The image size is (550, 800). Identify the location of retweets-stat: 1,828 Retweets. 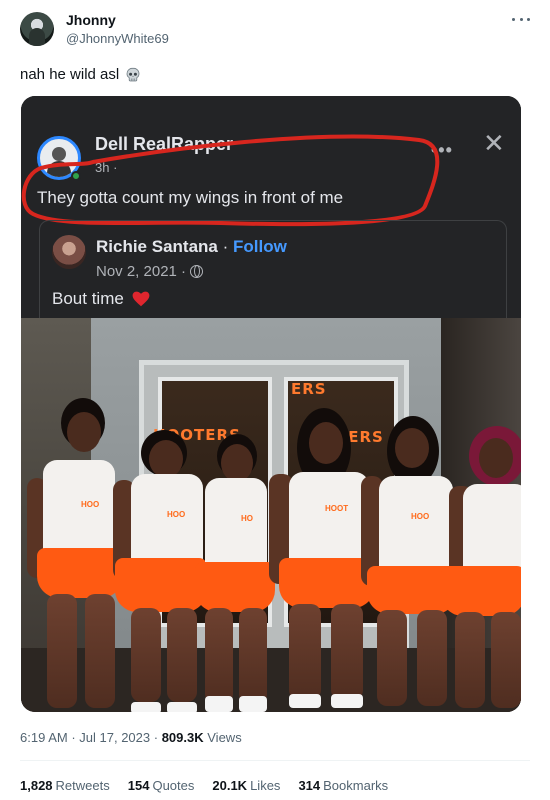
(65, 785).